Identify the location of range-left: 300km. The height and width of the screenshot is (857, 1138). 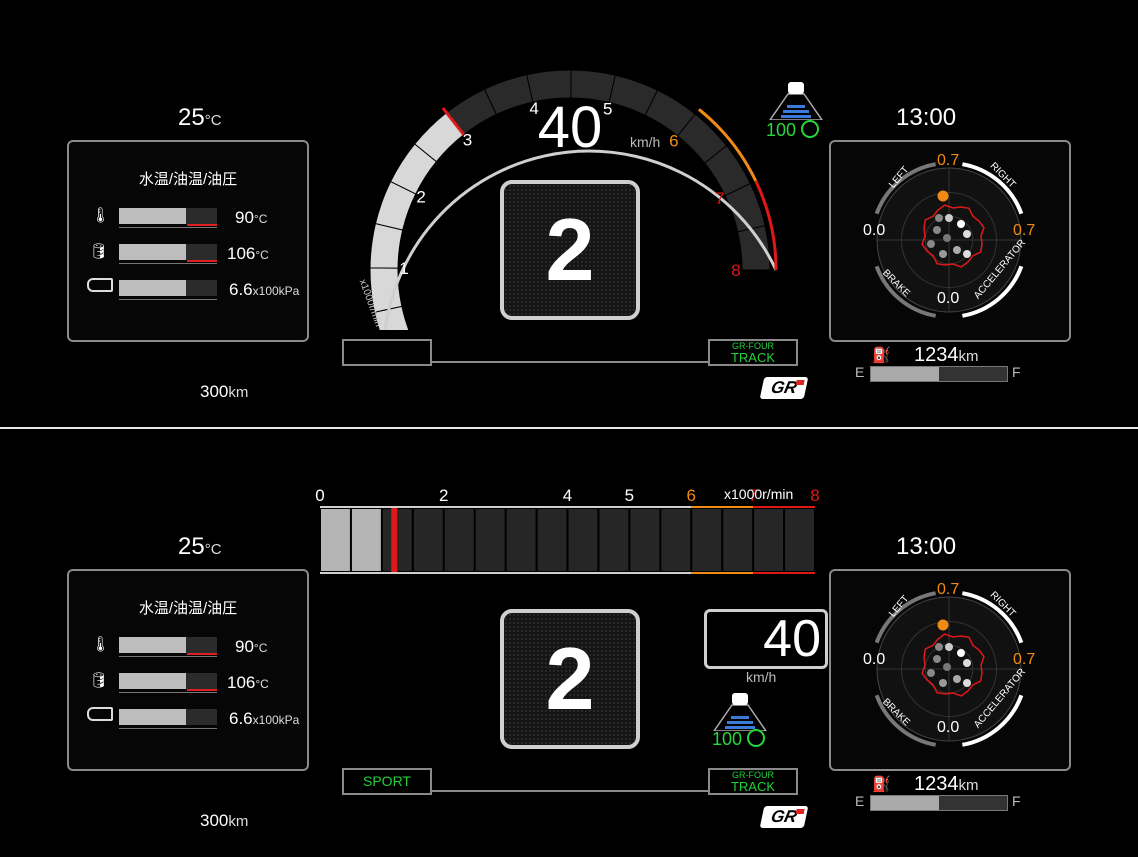
(224, 821).